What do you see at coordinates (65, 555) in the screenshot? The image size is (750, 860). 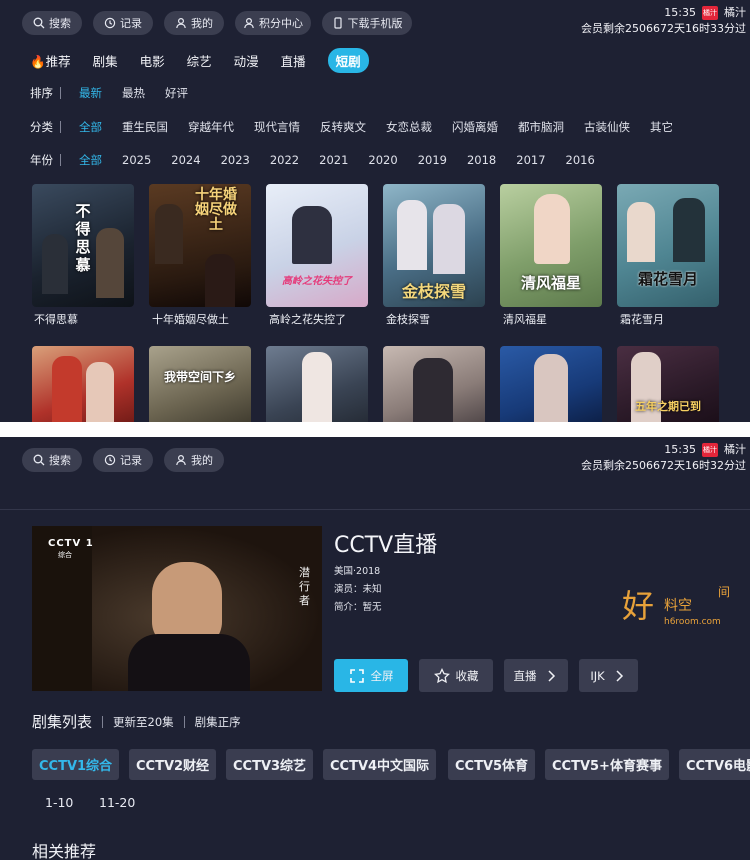 I see `channel-logo-sub: 综合` at bounding box center [65, 555].